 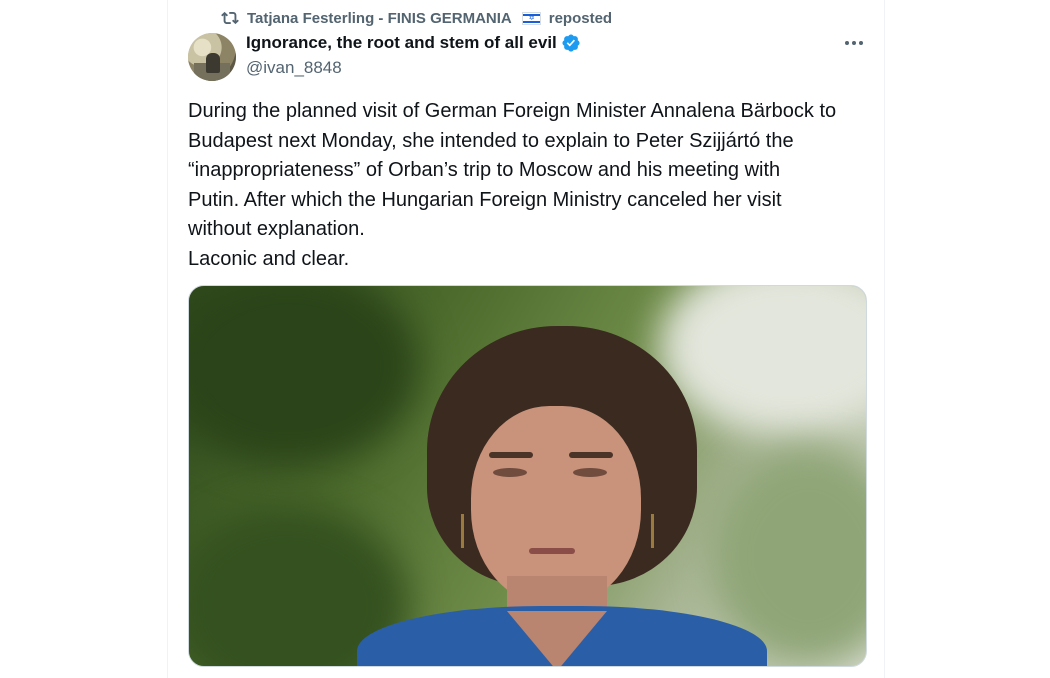 What do you see at coordinates (531, 18) in the screenshot?
I see `israel-flag-icon: ✡` at bounding box center [531, 18].